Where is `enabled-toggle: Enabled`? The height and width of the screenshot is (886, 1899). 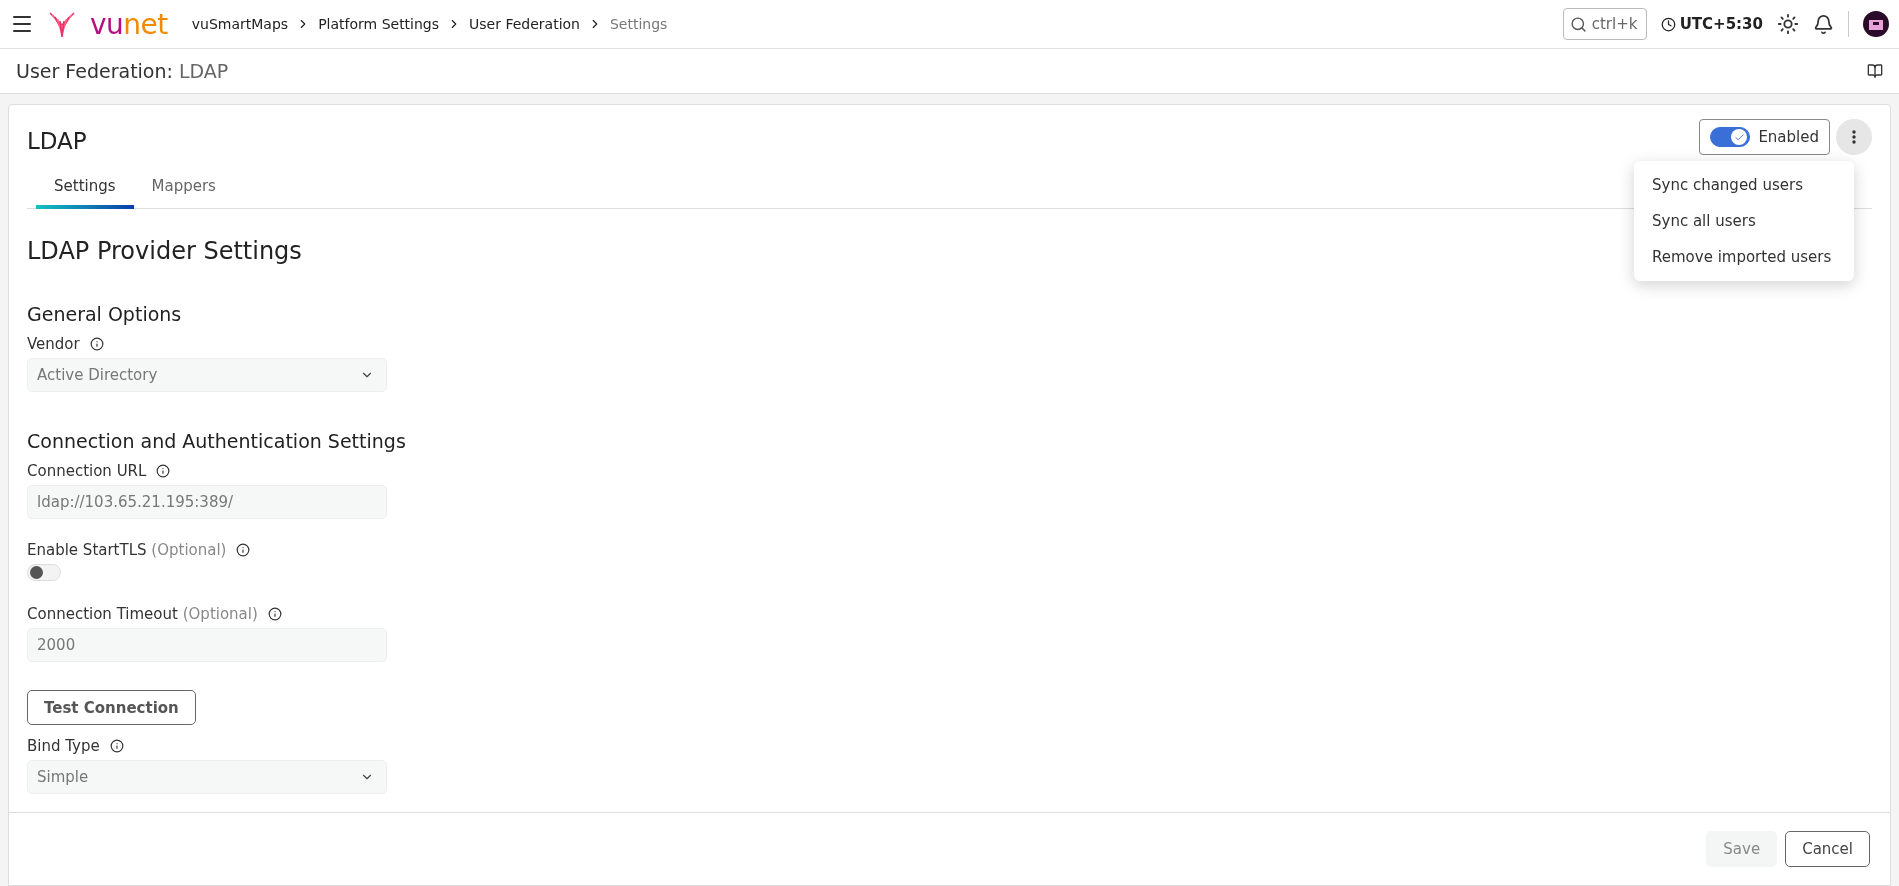 enabled-toggle: Enabled is located at coordinates (1764, 137).